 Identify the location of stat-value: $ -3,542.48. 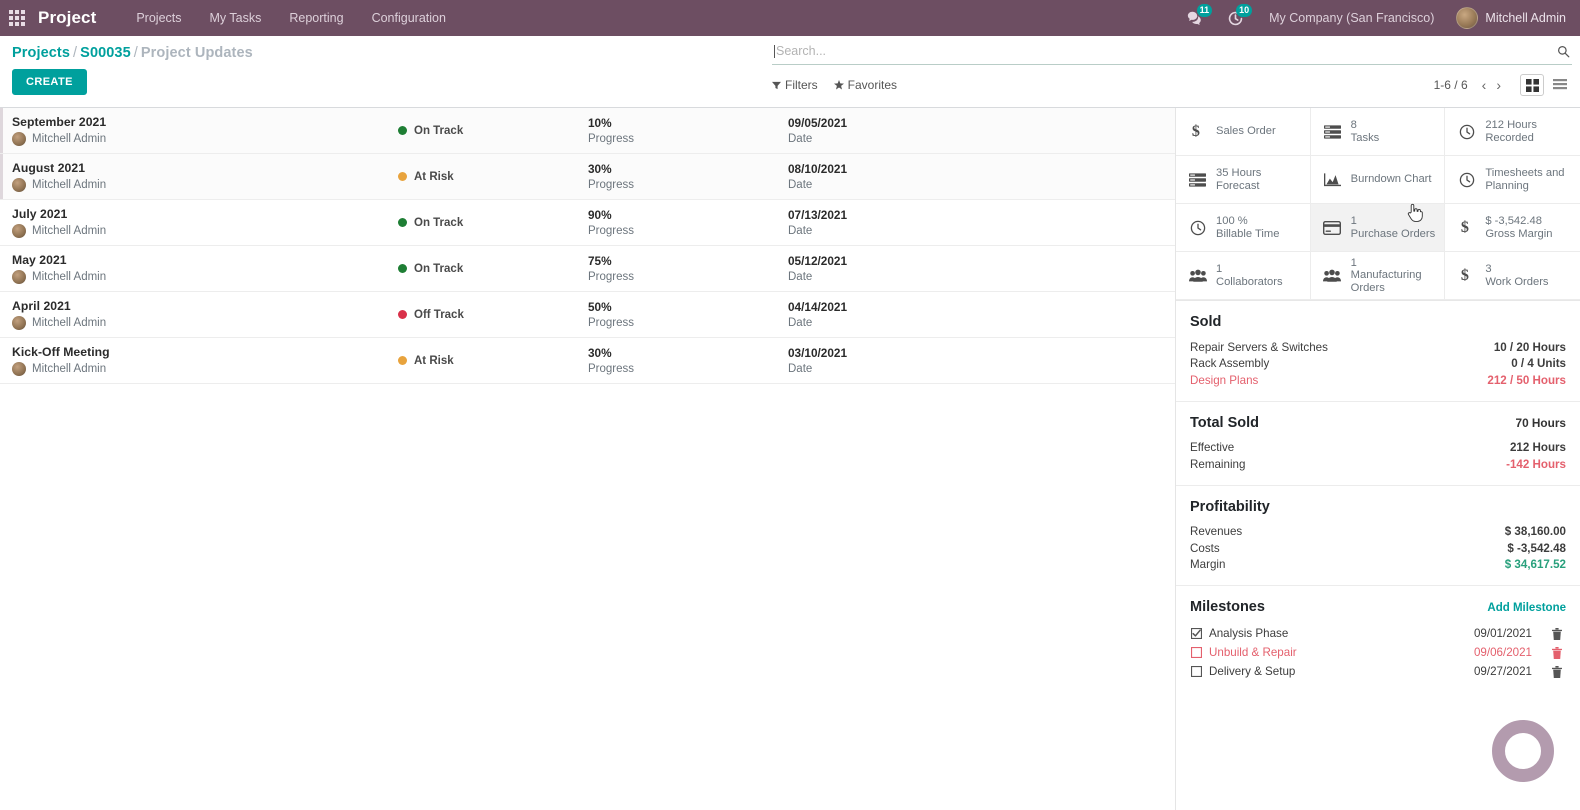
(1513, 221).